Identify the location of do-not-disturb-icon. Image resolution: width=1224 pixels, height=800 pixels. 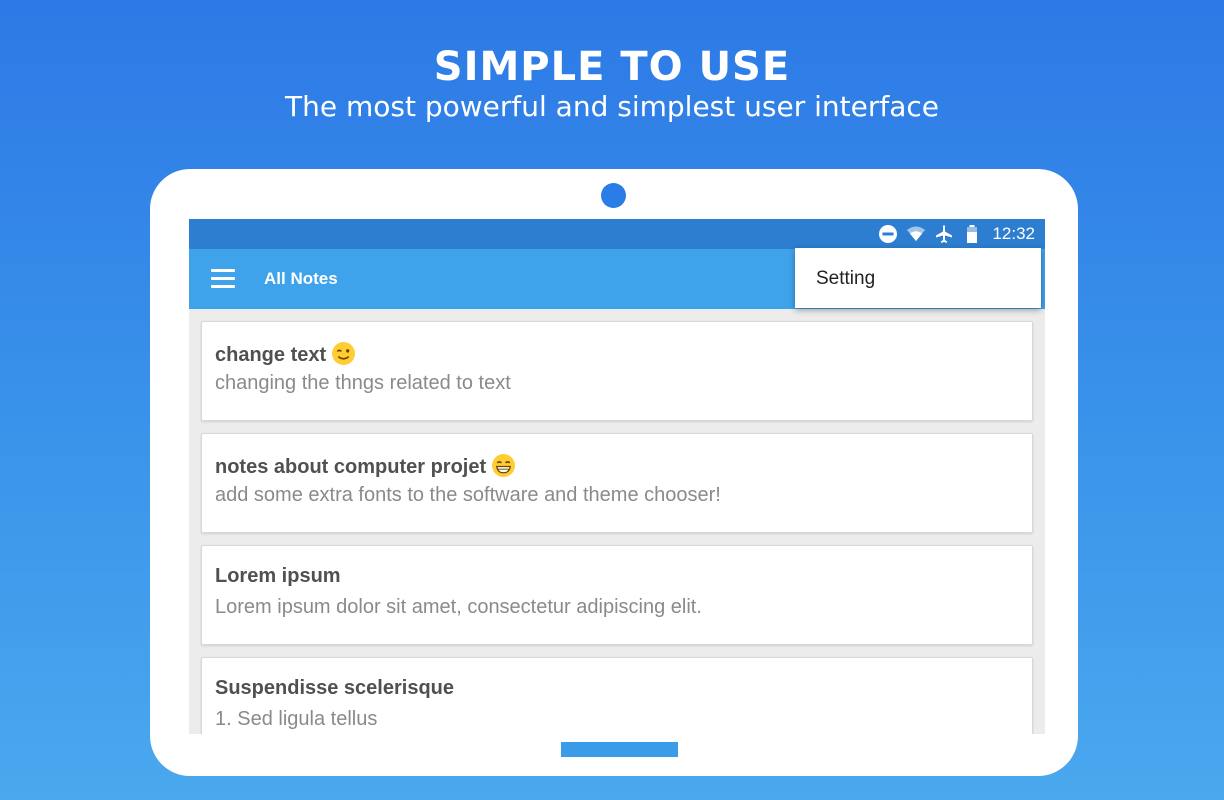
(888, 234).